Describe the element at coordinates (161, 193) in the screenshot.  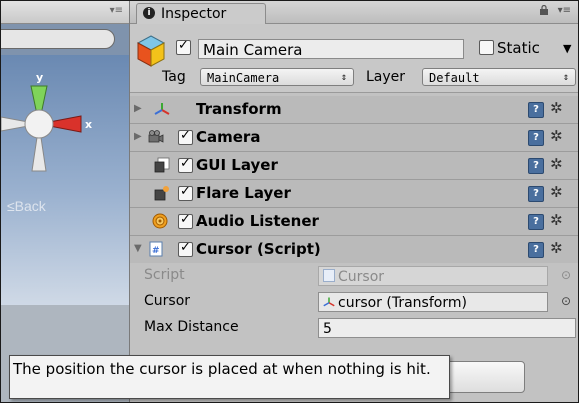
I see `flare-layer-icon` at that location.